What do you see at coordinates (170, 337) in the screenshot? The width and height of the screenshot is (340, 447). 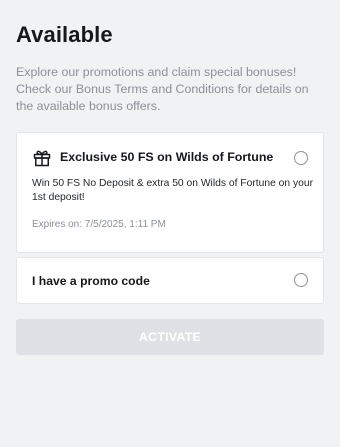 I see `activate-button: ACTIVATE` at bounding box center [170, 337].